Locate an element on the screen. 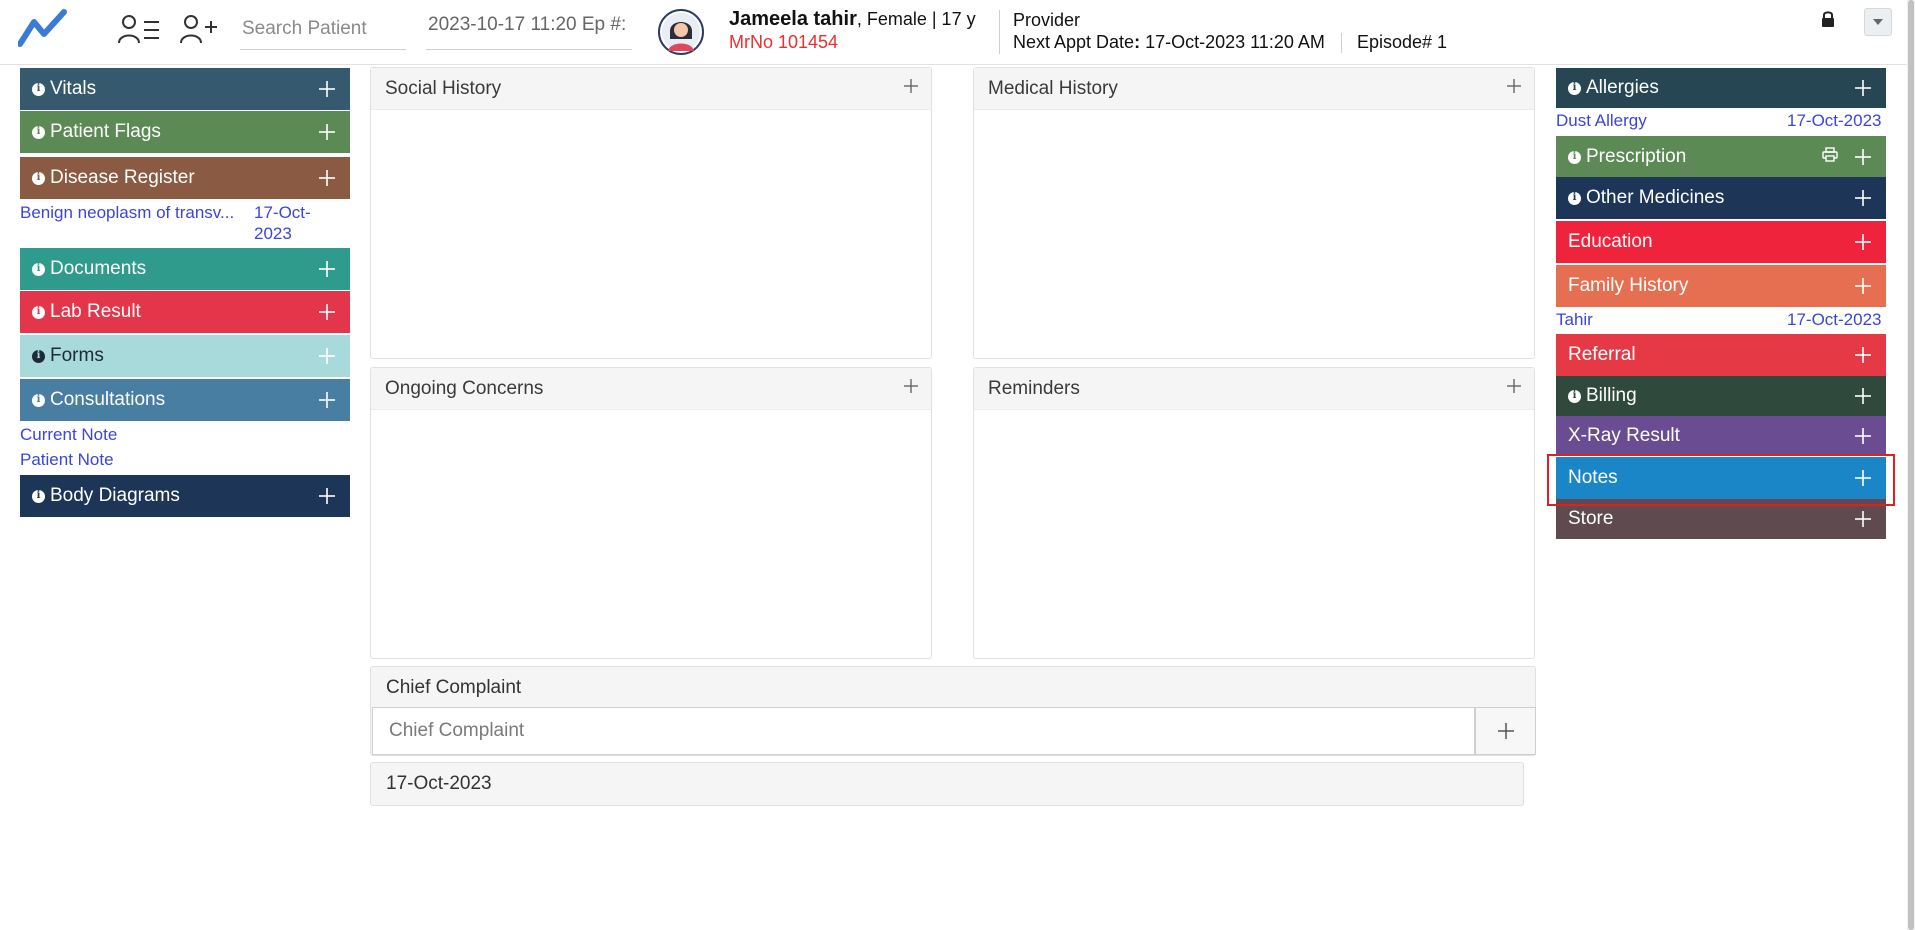 This screenshot has height=930, width=1915. disease-item-date-line2: 2023 is located at coordinates (273, 233).